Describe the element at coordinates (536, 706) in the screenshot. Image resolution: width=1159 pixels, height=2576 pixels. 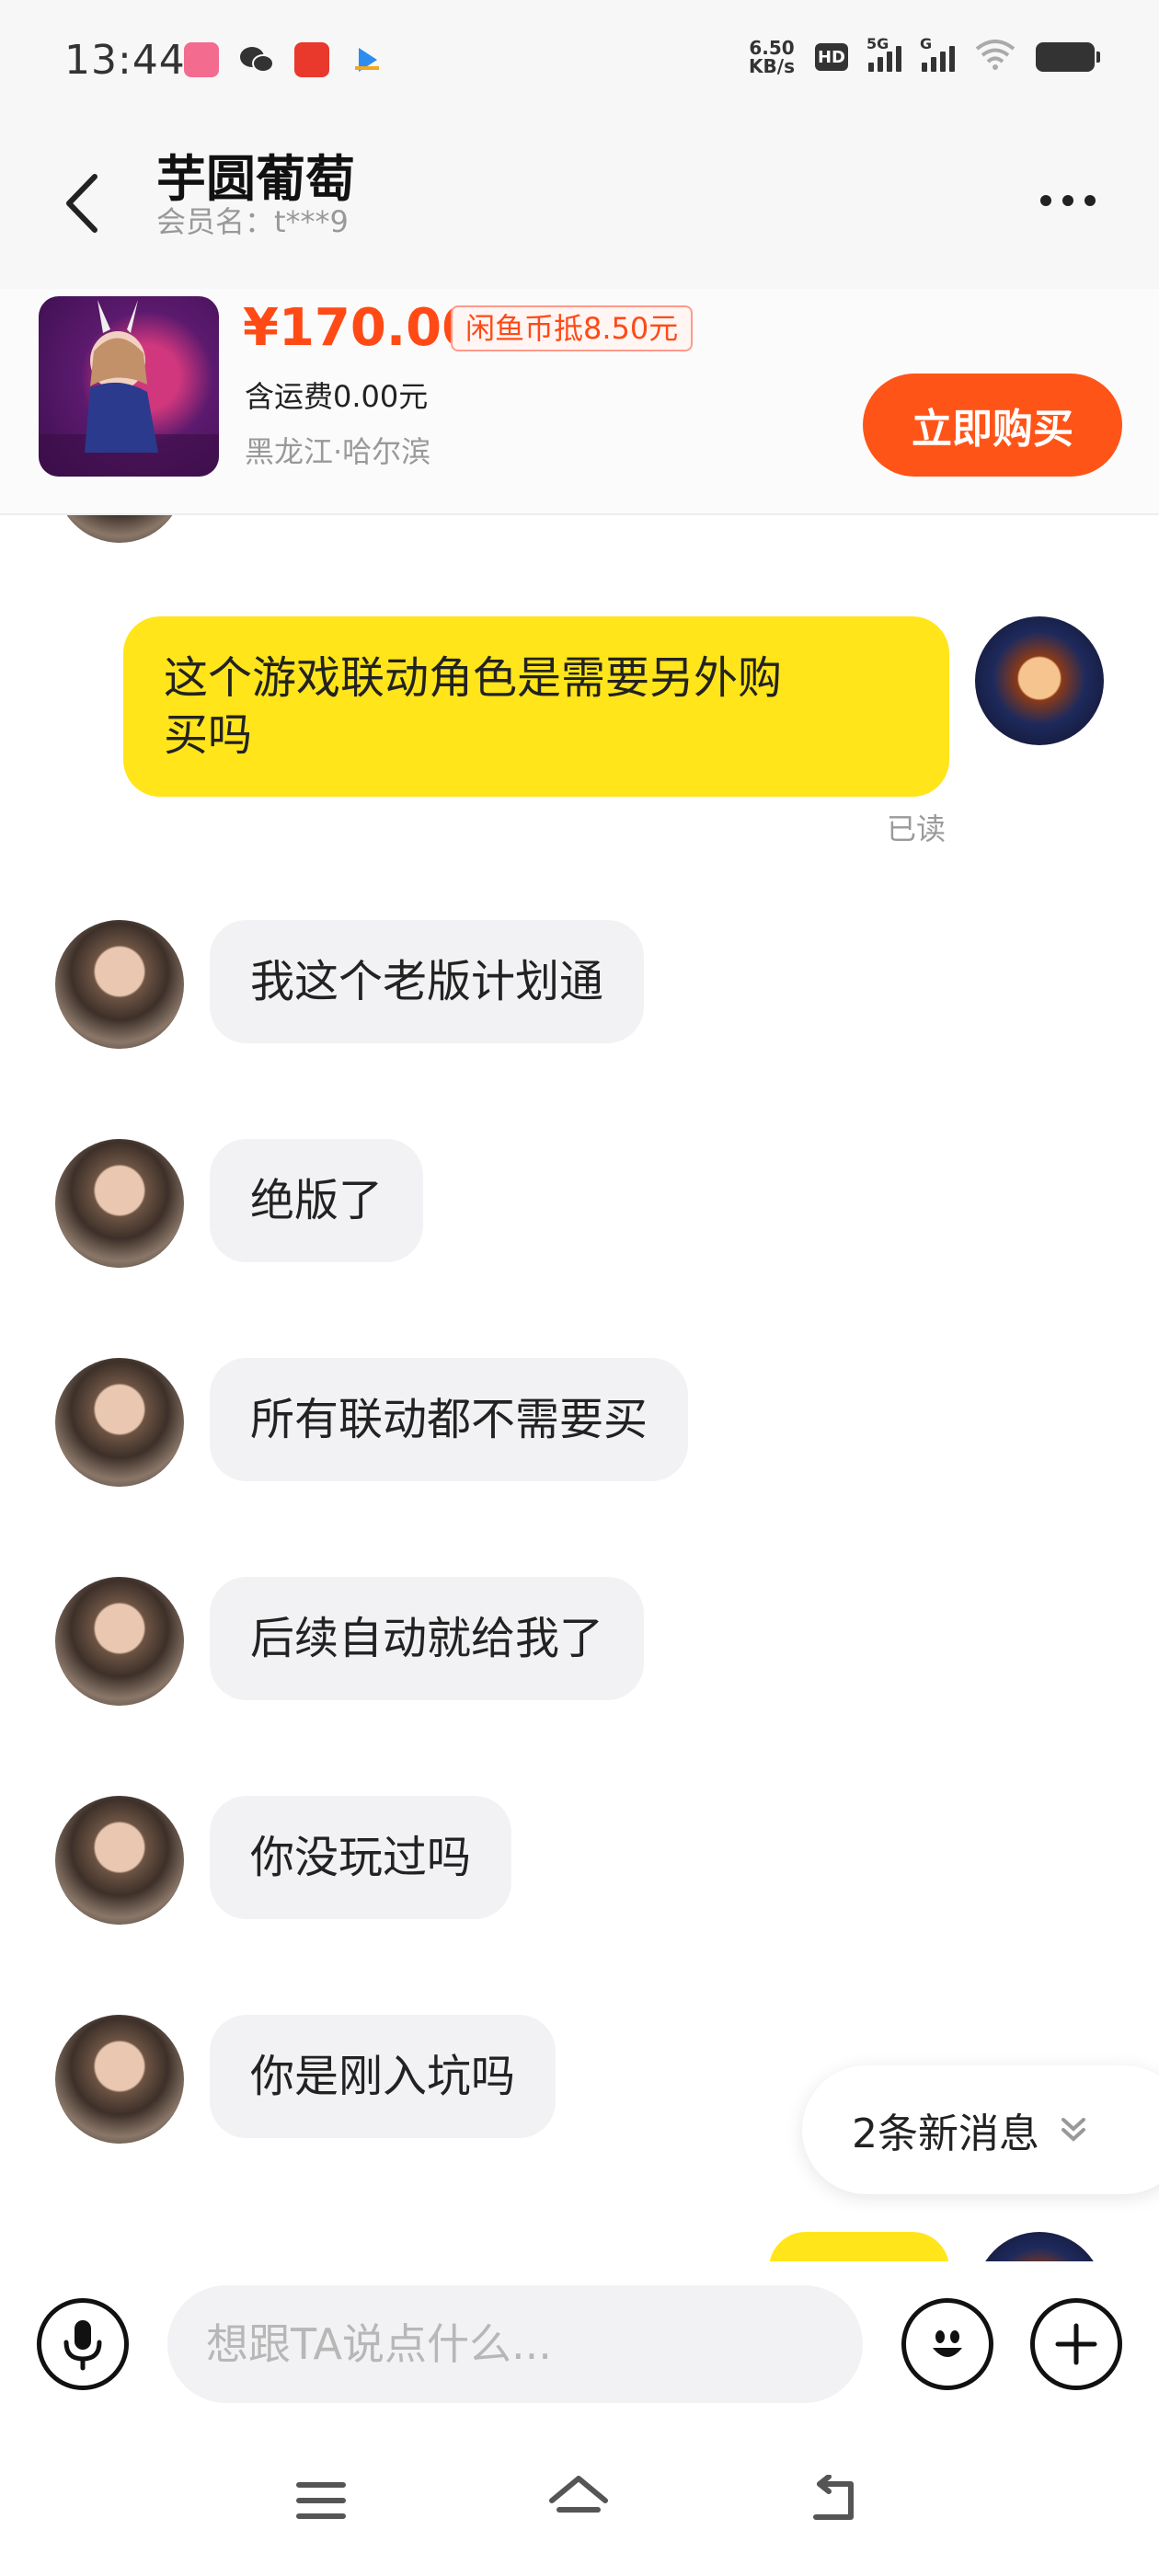
I see `message-bubble-sent: 这个游戏联动角色是需要另外购 买吗` at that location.